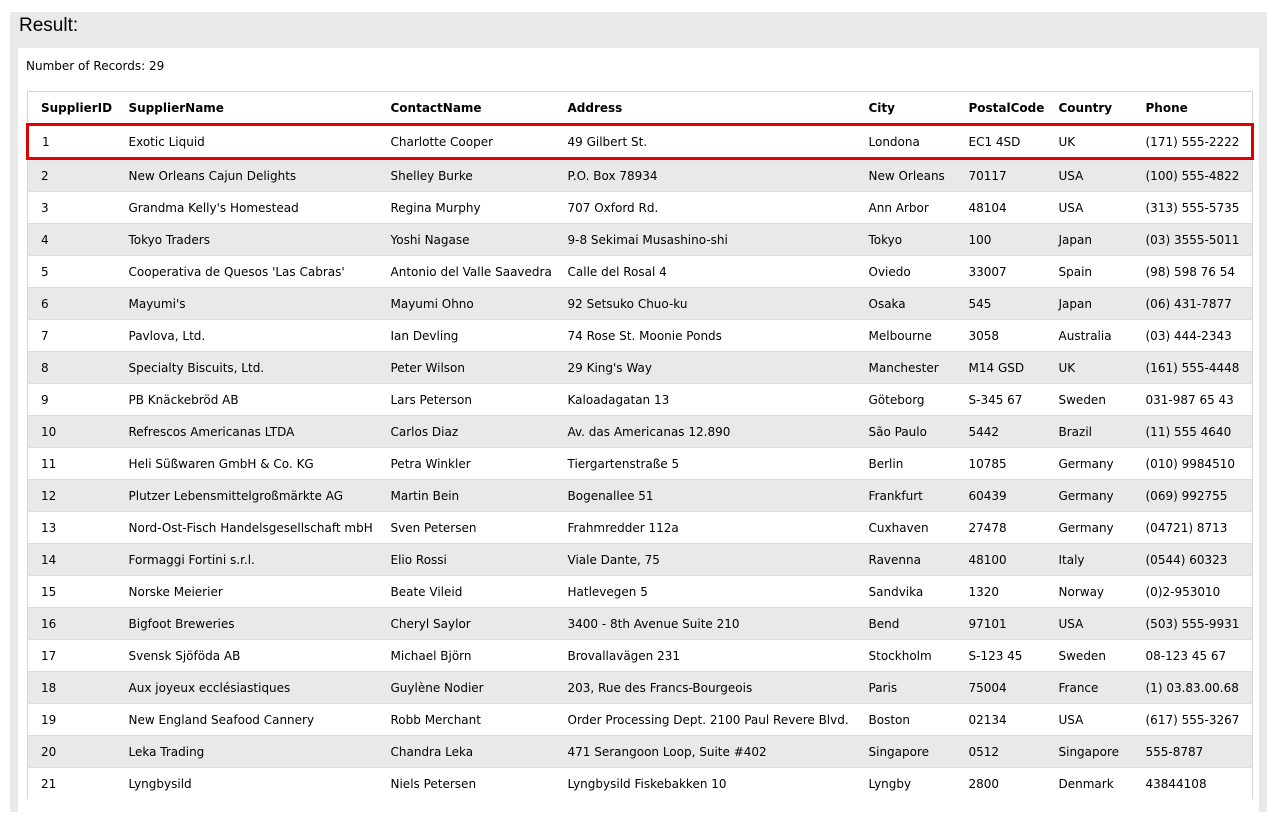 This screenshot has width=1280, height=828. Describe the element at coordinates (705, 399) in the screenshot. I see `table-cell-address: Kaloadagatan 13` at that location.